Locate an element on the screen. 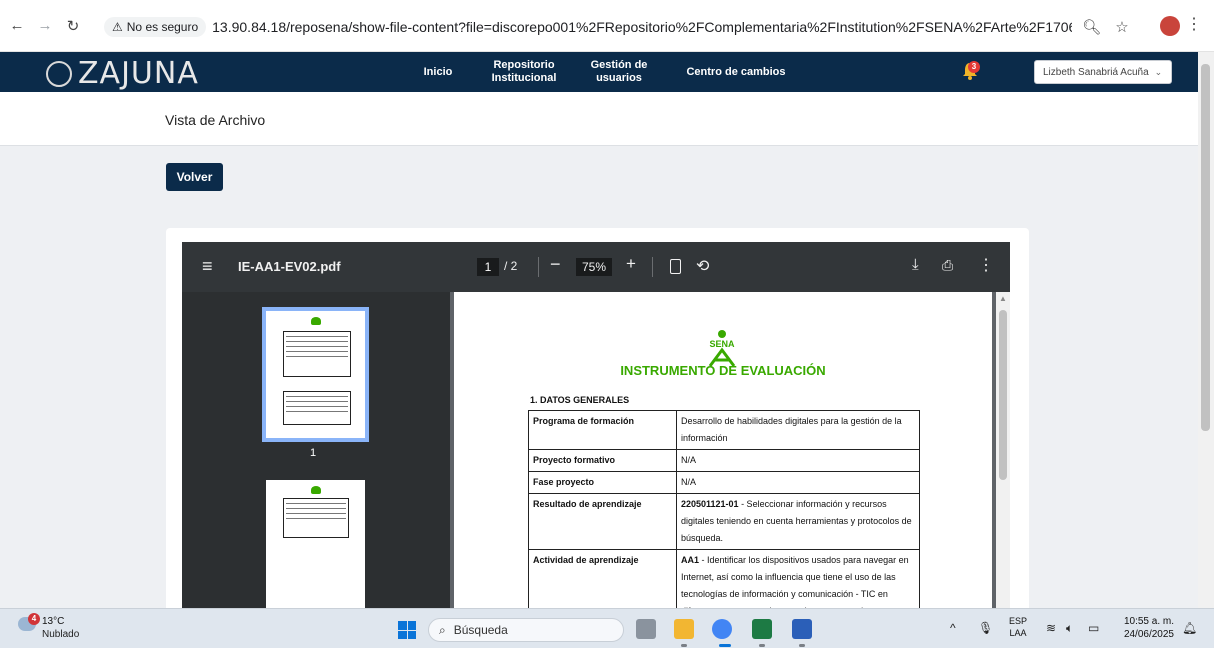  print-icon: ⎙ is located at coordinates (947, 265).